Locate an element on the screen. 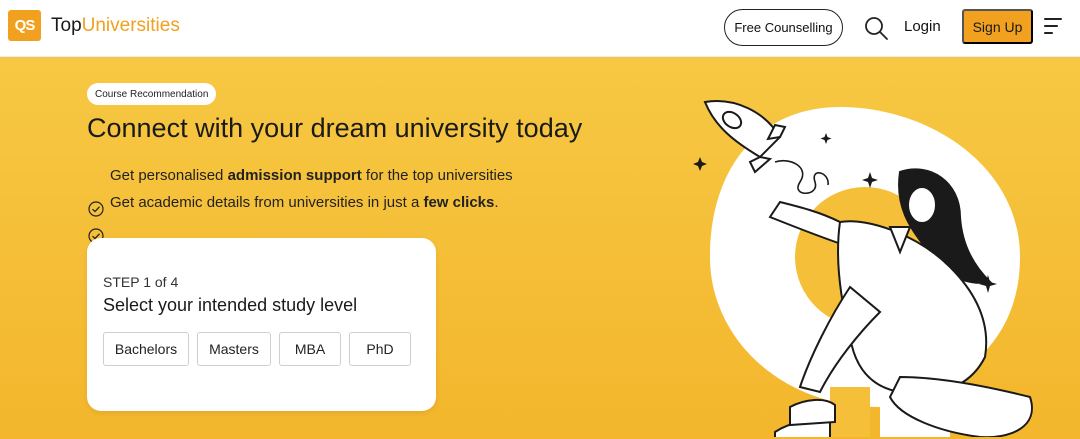 The image size is (1080, 439). option-mba-button: MBA is located at coordinates (310, 349).